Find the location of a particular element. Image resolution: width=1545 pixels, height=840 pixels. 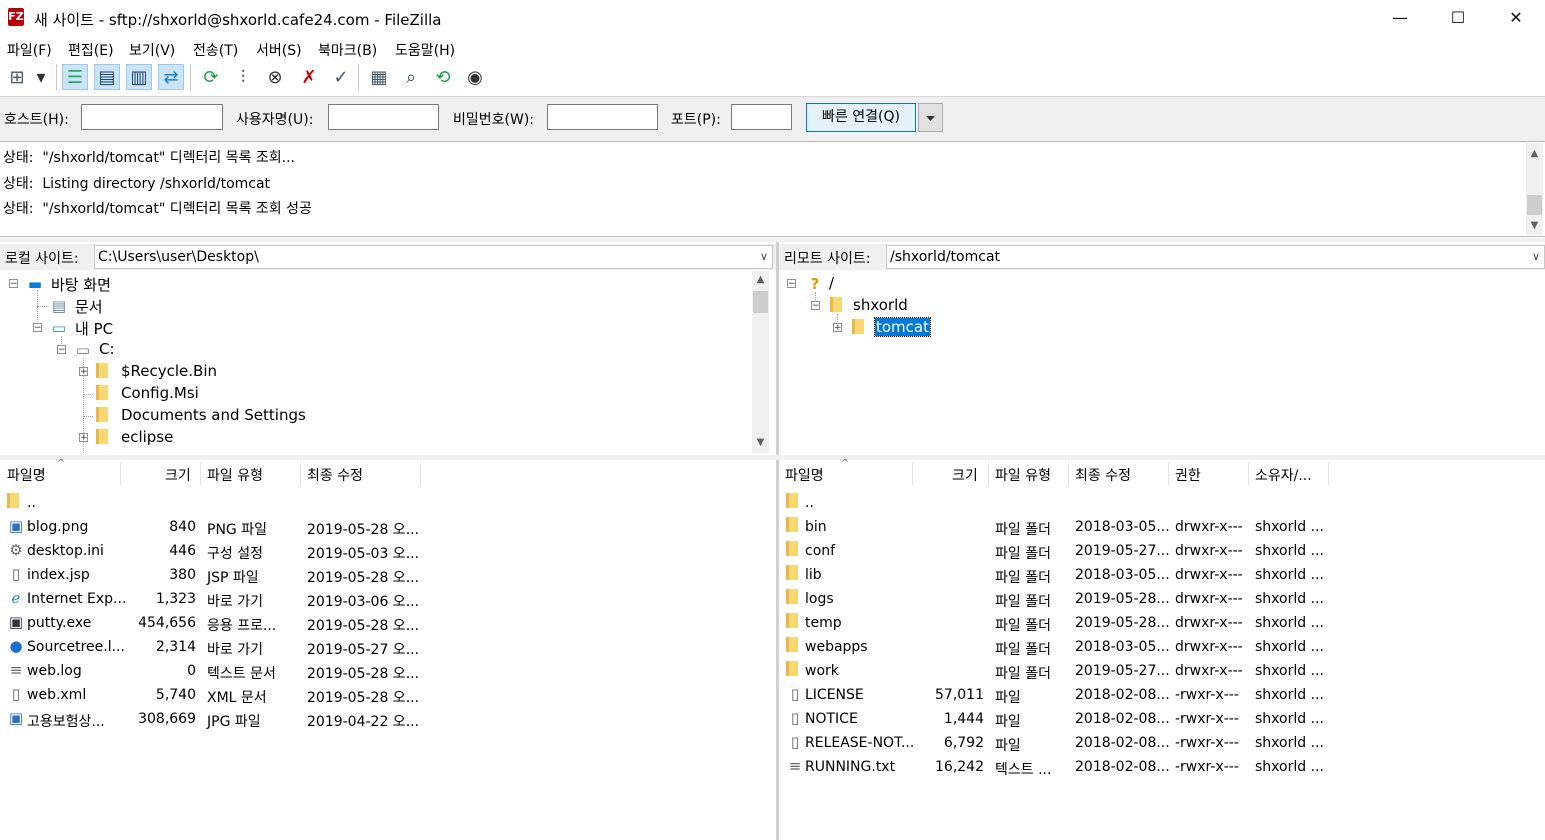

menu-item: 파일(F) is located at coordinates (29, 50).